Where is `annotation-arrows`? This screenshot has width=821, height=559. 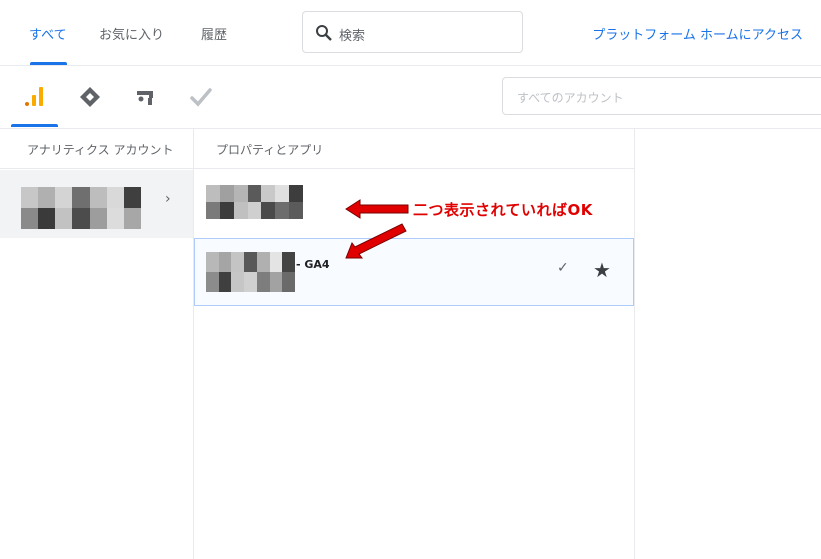 annotation-arrows is located at coordinates (377, 229).